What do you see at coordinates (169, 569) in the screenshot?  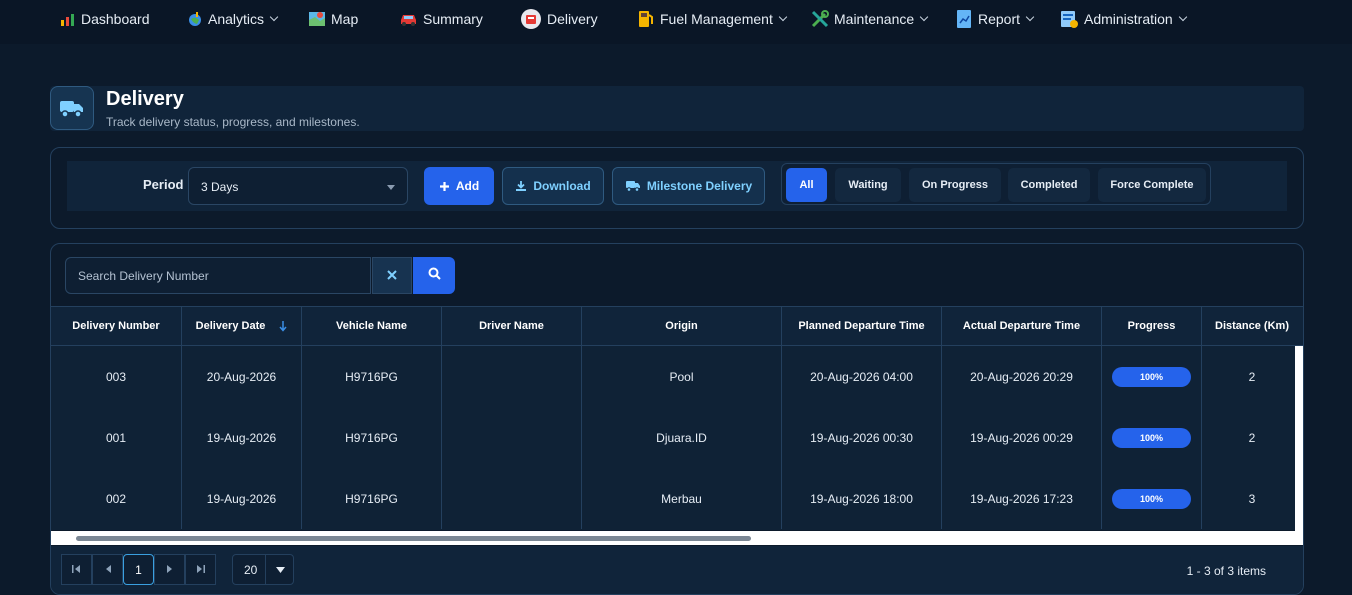 I see `next-page-button` at bounding box center [169, 569].